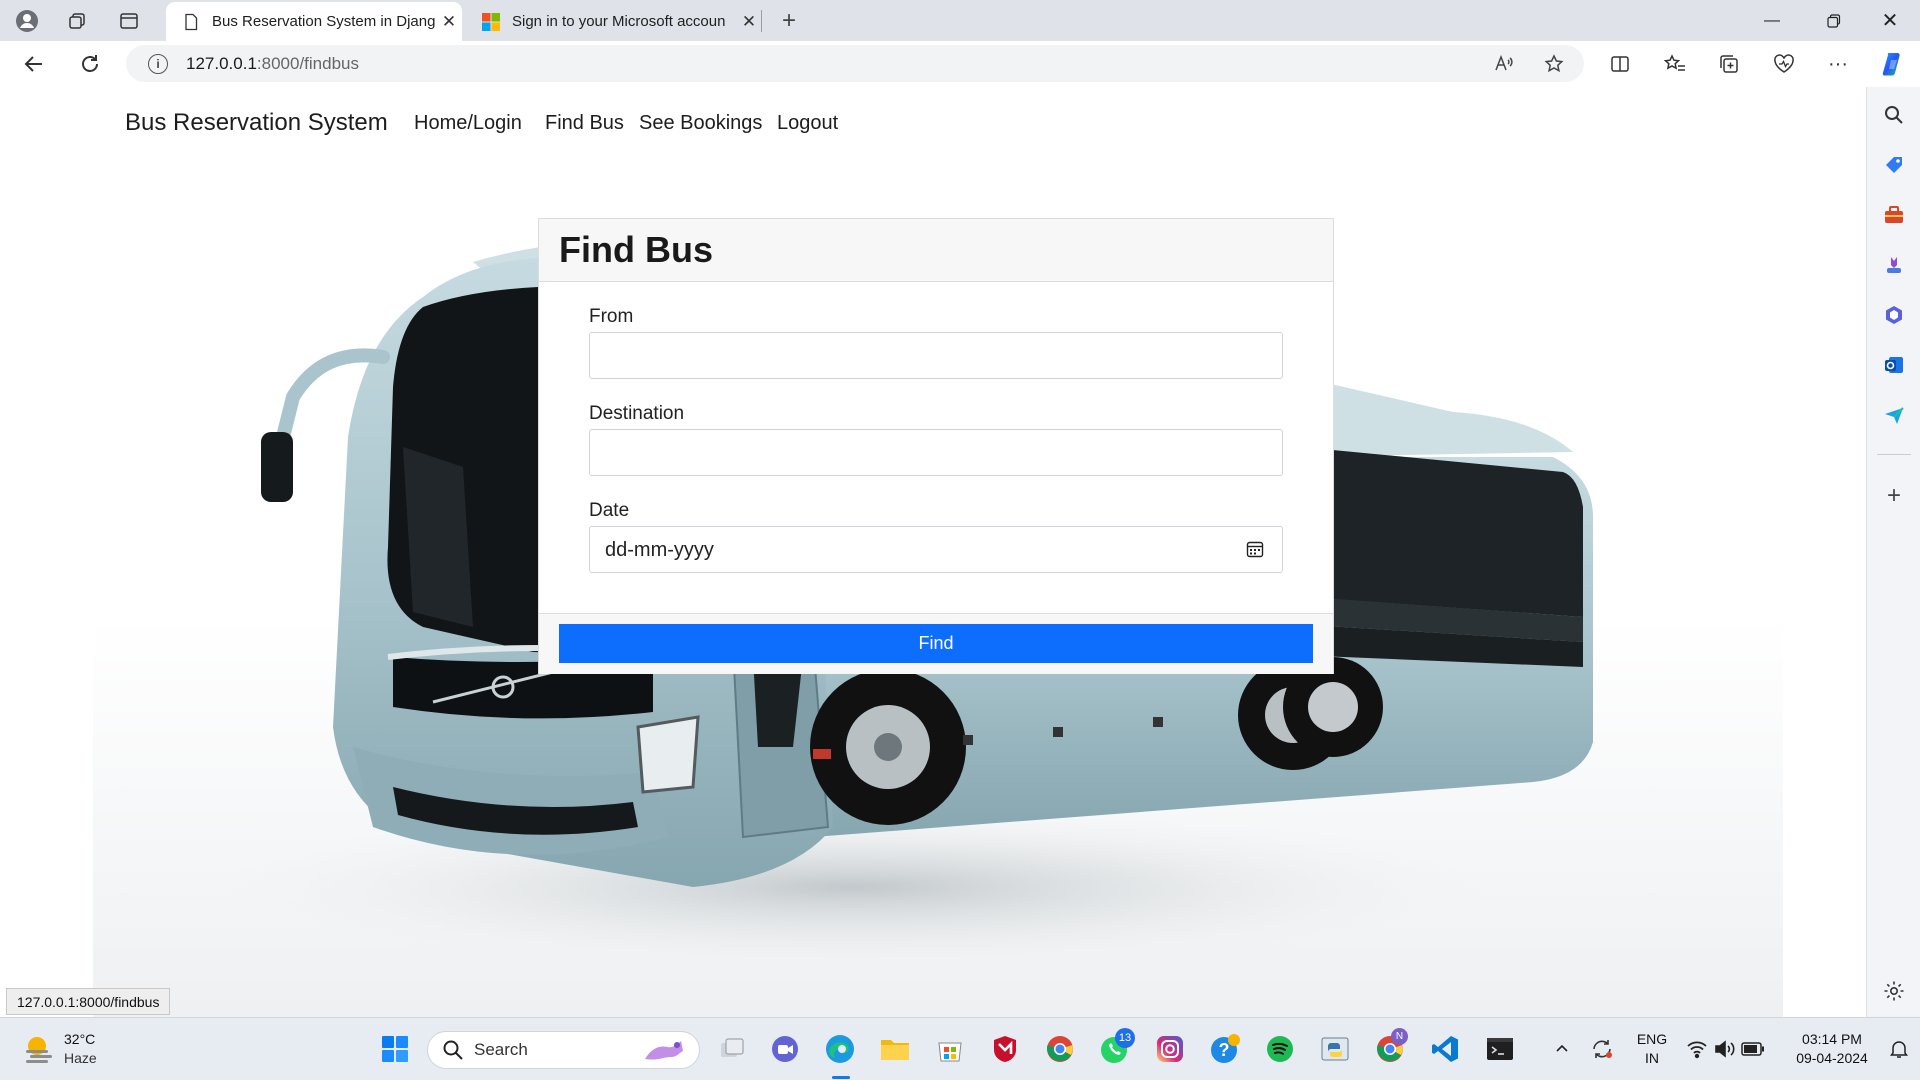  What do you see at coordinates (789, 20) in the screenshot?
I see `new-tab-icon: +` at bounding box center [789, 20].